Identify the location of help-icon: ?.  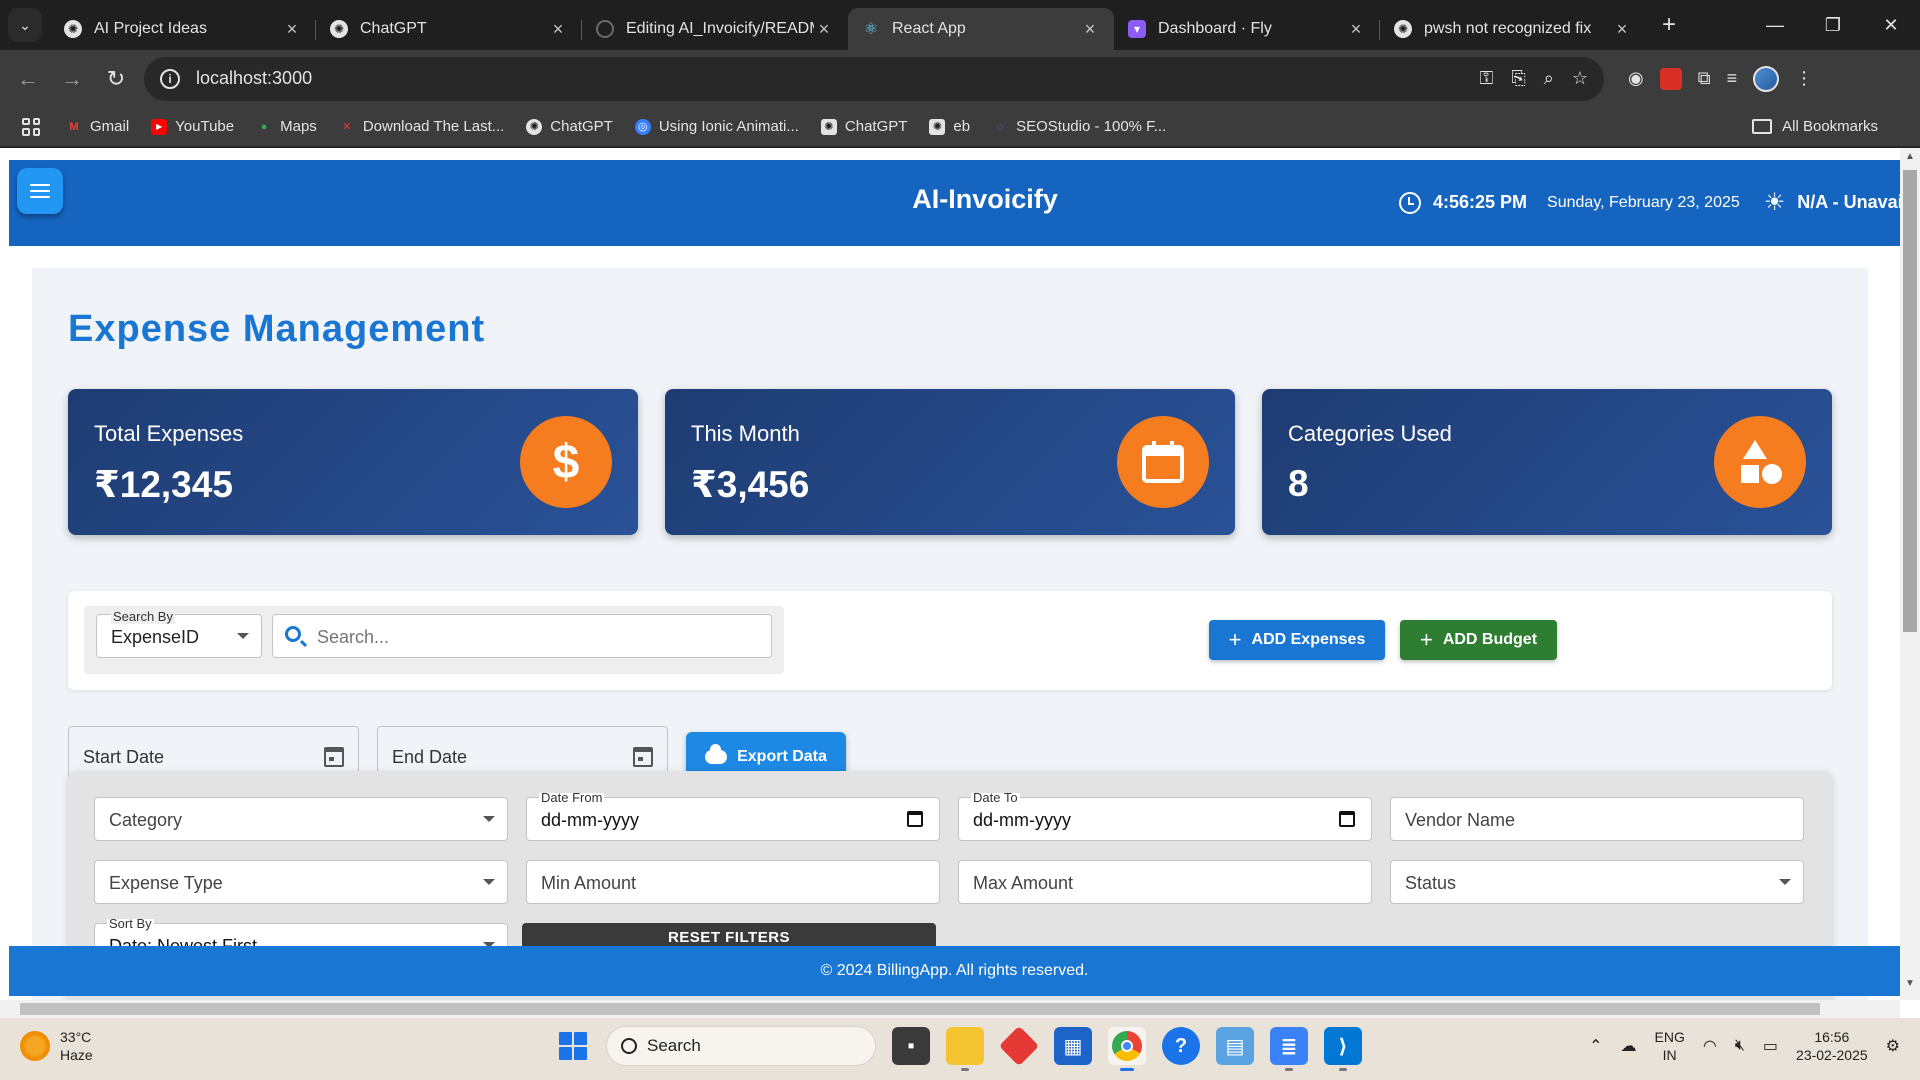
(1181, 1046).